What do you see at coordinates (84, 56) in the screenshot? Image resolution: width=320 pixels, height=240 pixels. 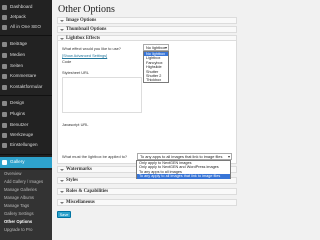 I see `show-advanced-link: [Show Advanced Settings]` at bounding box center [84, 56].